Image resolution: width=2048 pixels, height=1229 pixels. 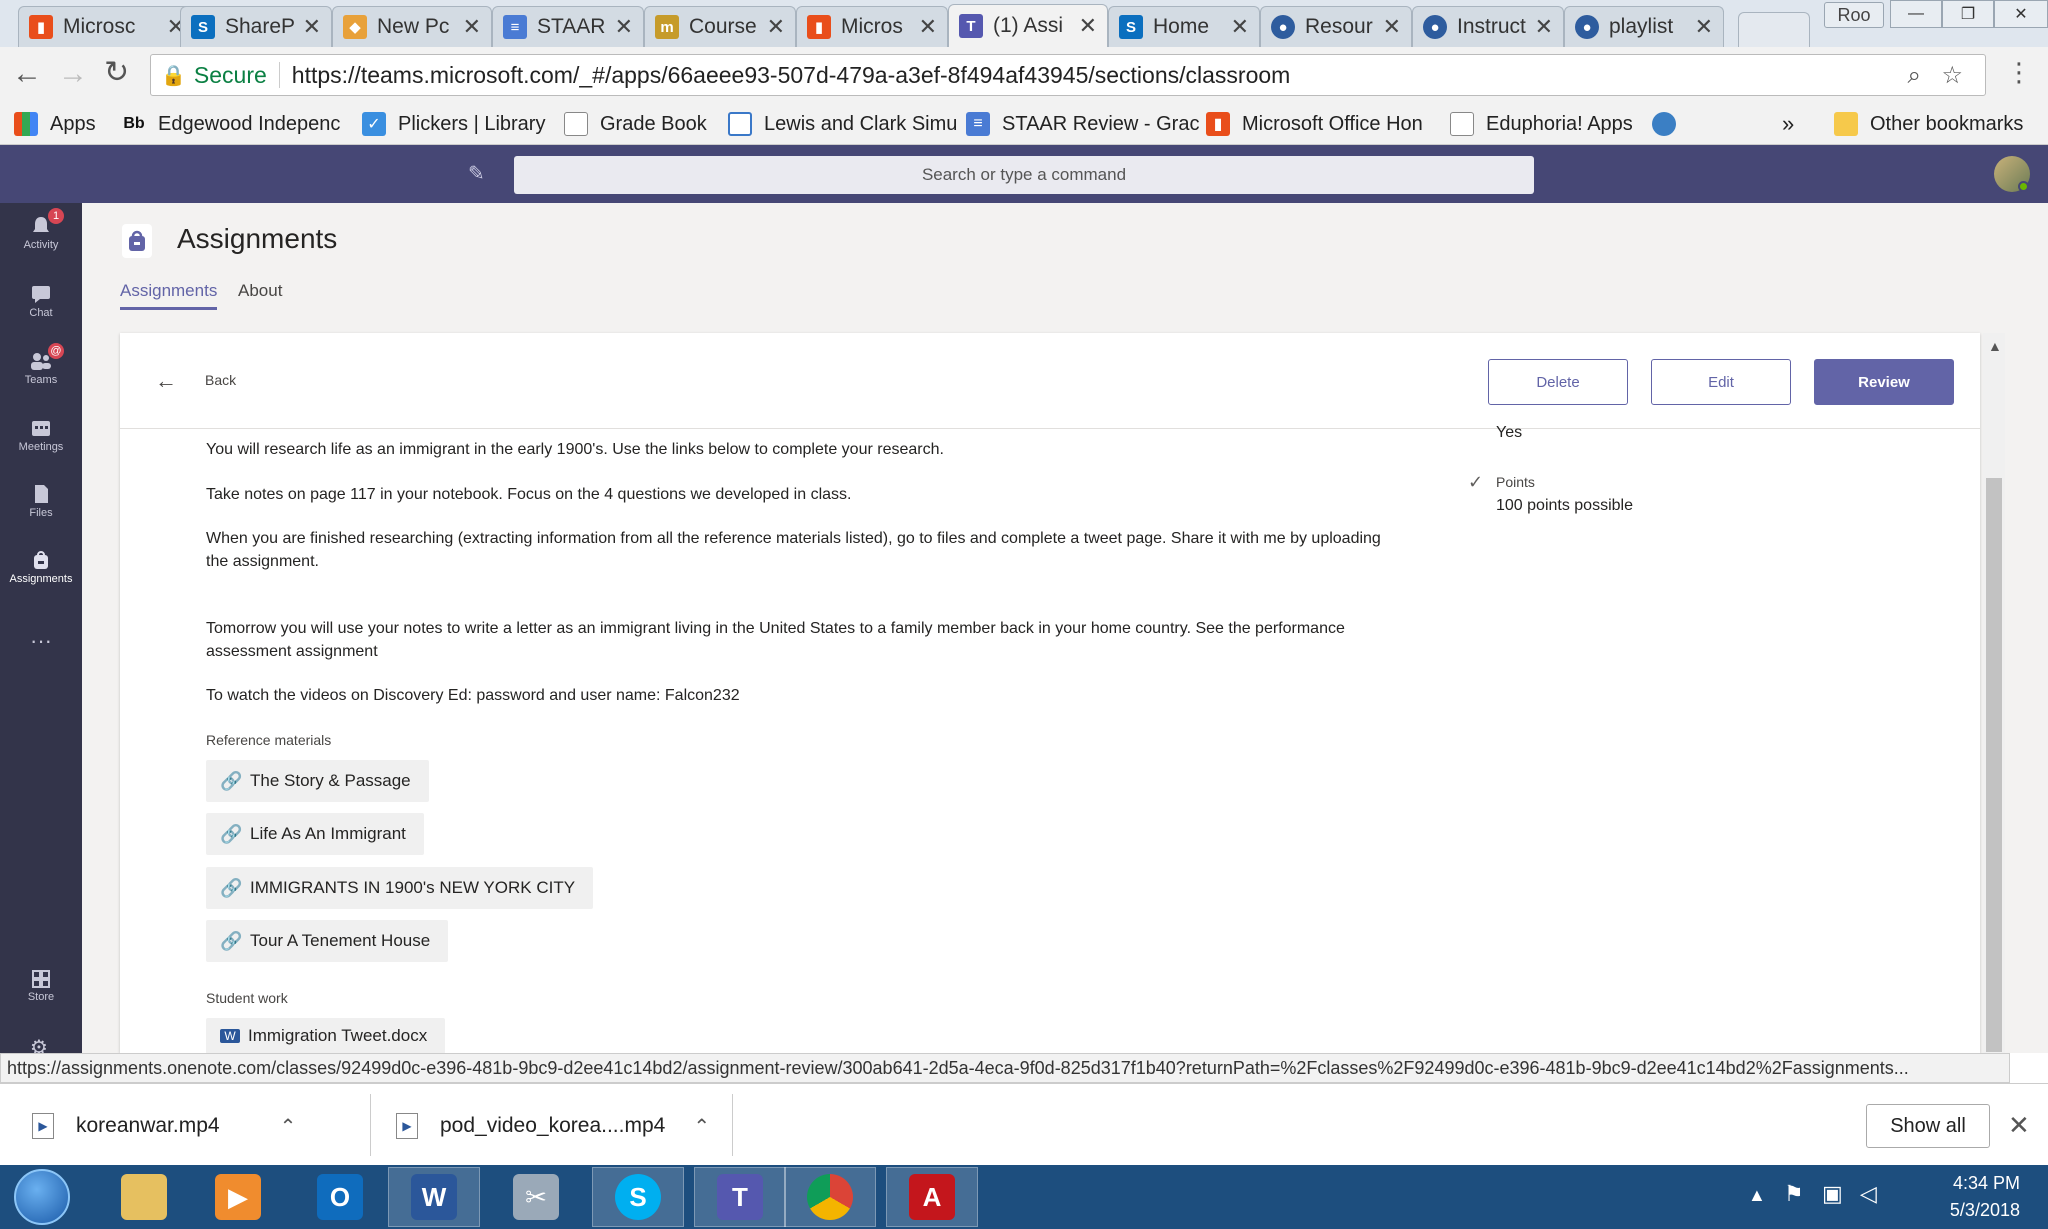 I want to click on profile-button: Roo, so click(x=1854, y=15).